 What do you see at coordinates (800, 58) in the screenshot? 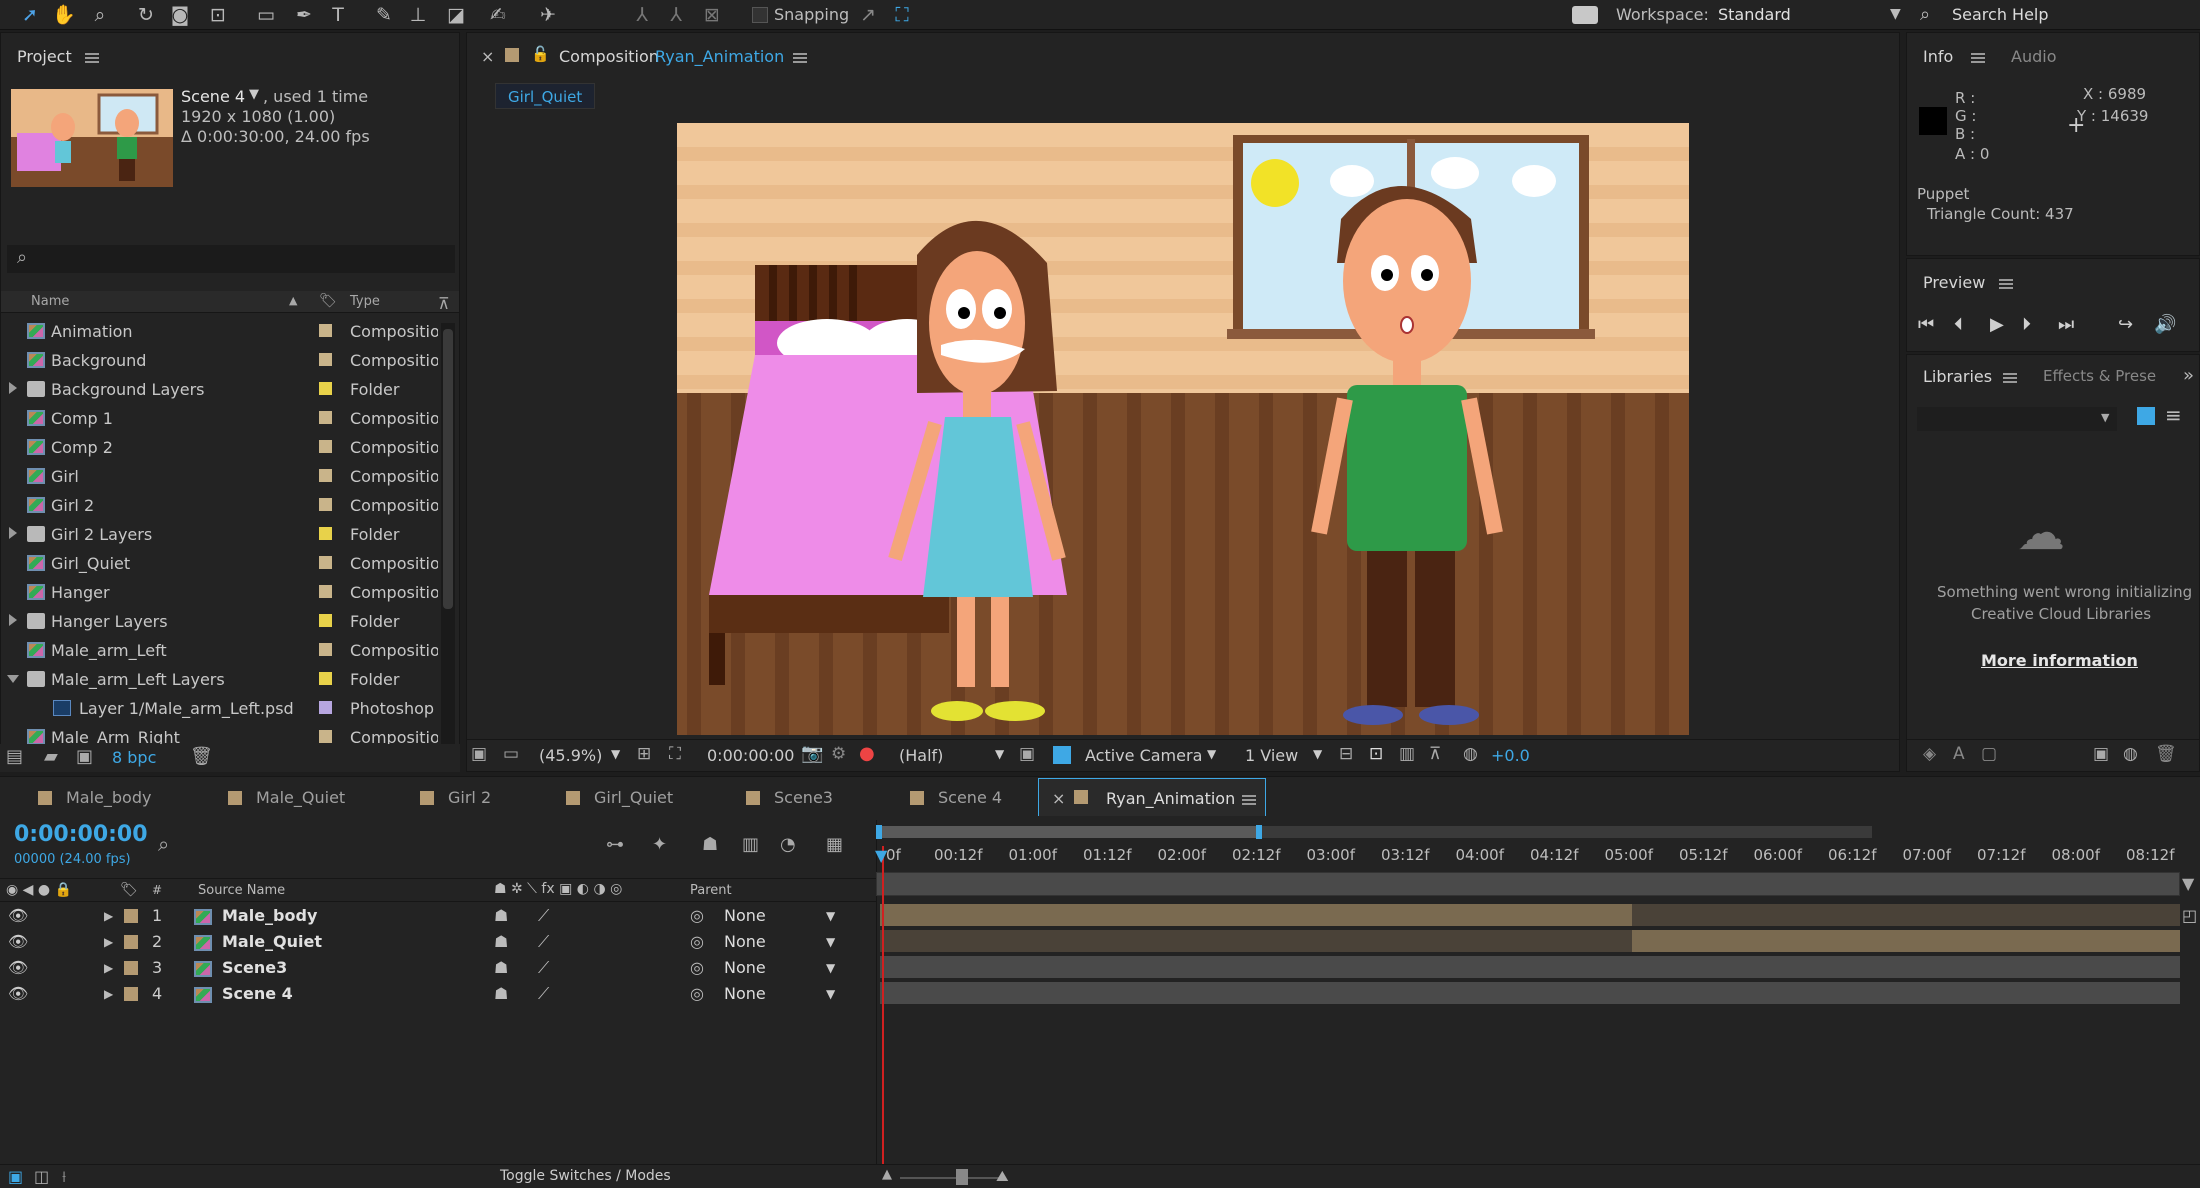
I see `composition-menu-icon` at bounding box center [800, 58].